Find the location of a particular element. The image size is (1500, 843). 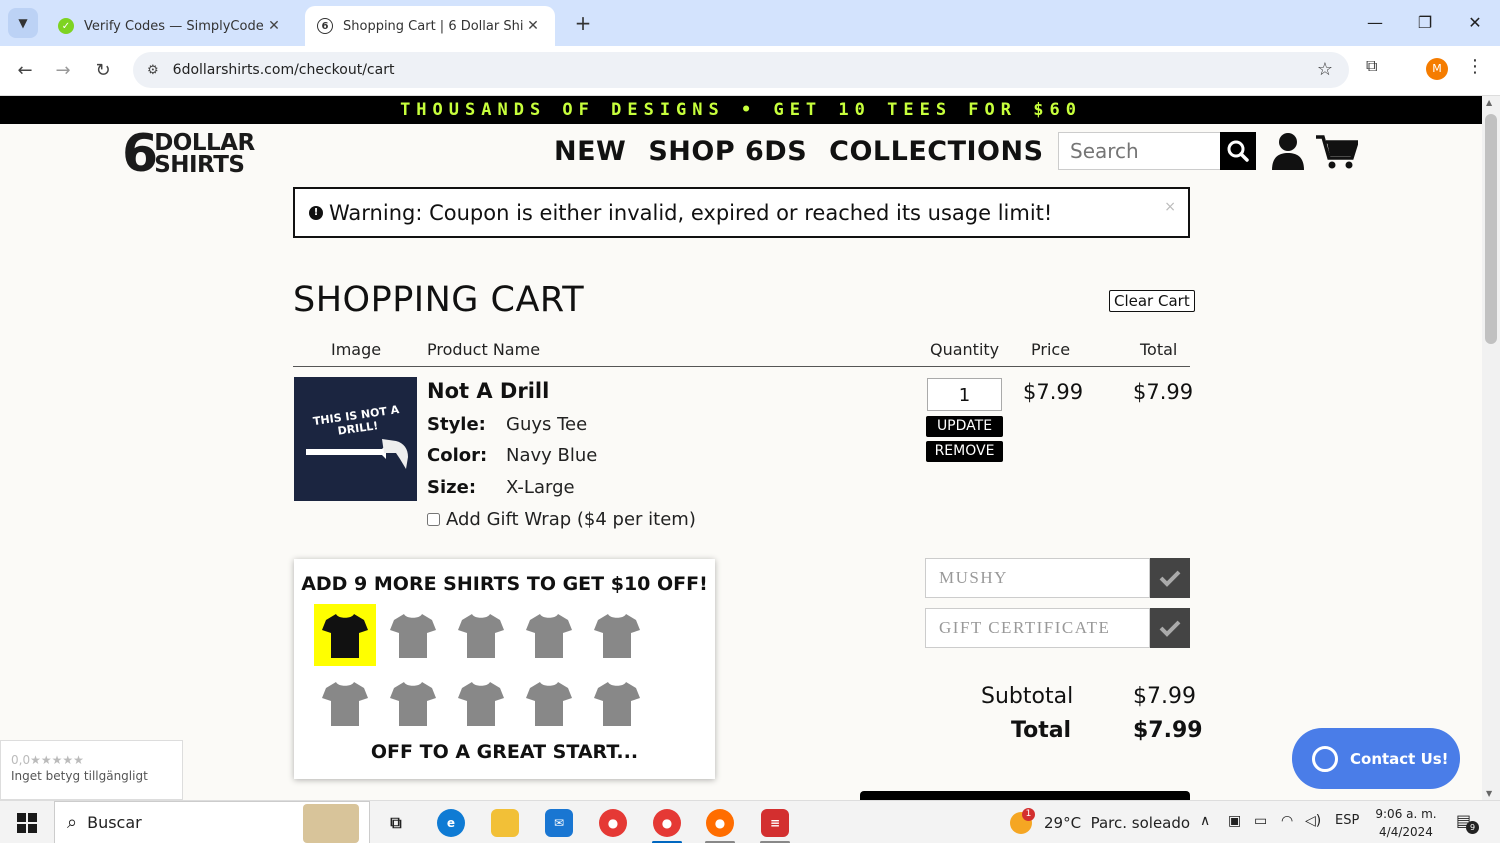

meet-icon: ▣ is located at coordinates (1234, 821).